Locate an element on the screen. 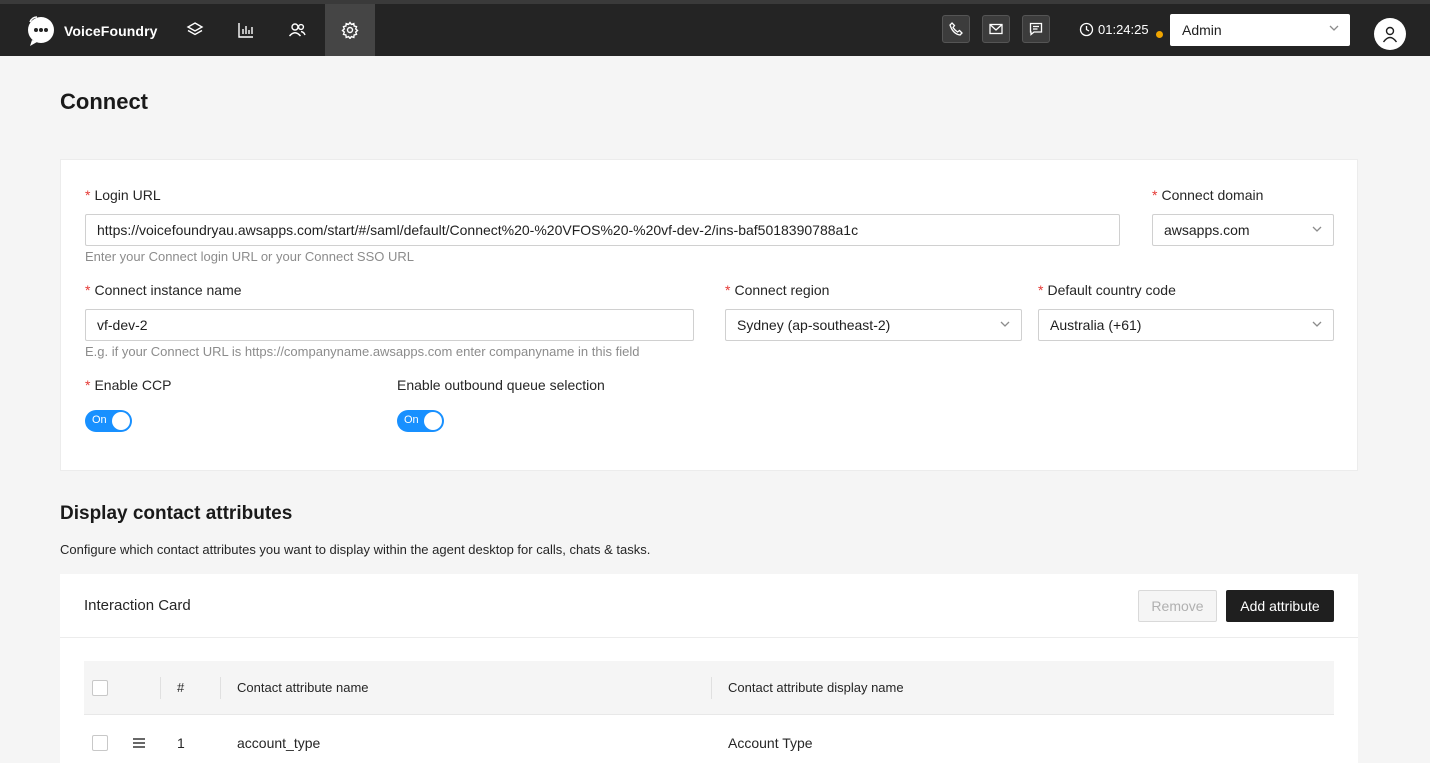  users-icon is located at coordinates (297, 30).